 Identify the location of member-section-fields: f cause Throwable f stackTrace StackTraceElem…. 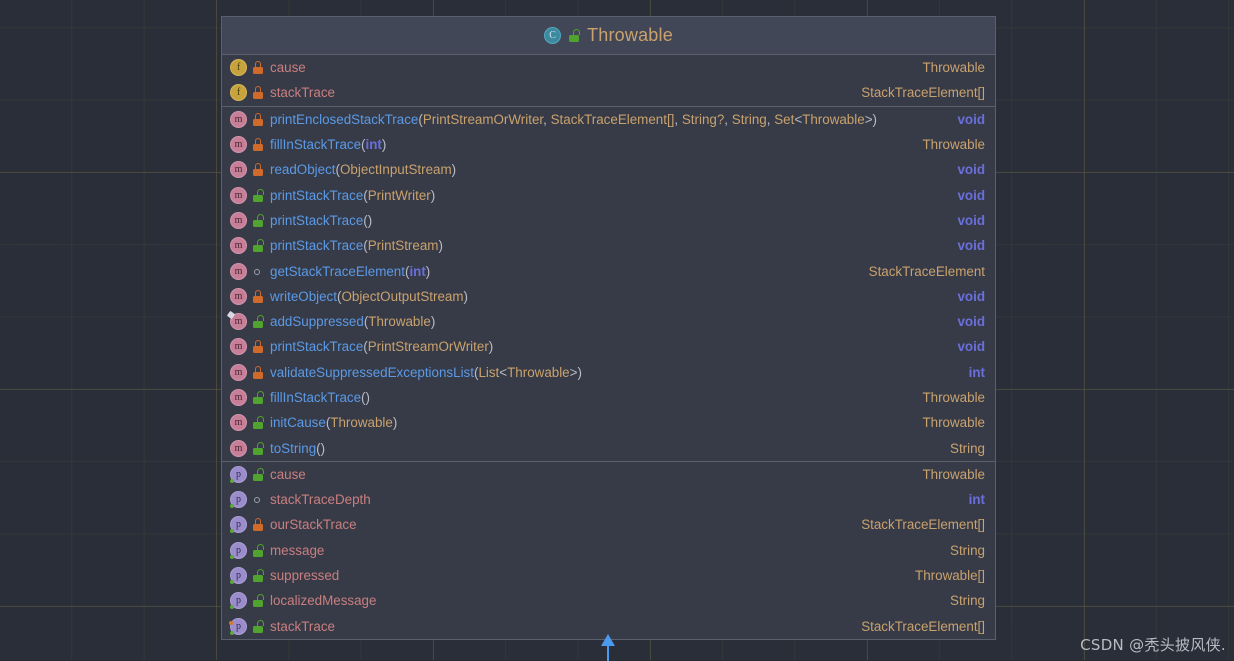
(608, 81).